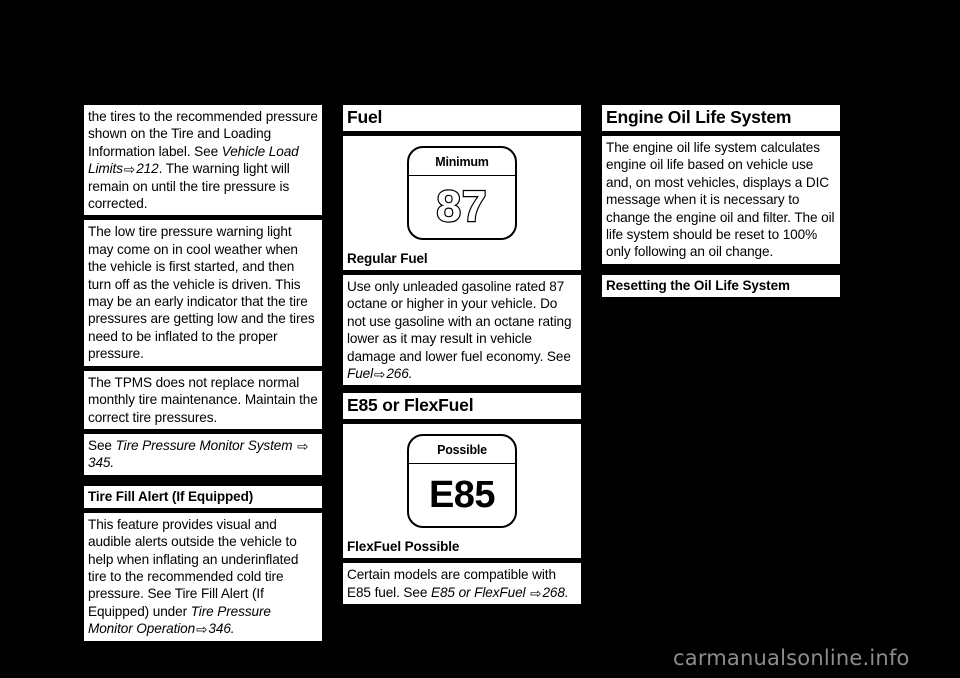  What do you see at coordinates (553, 592) in the screenshot?
I see `cross-reference-page: 268` at bounding box center [553, 592].